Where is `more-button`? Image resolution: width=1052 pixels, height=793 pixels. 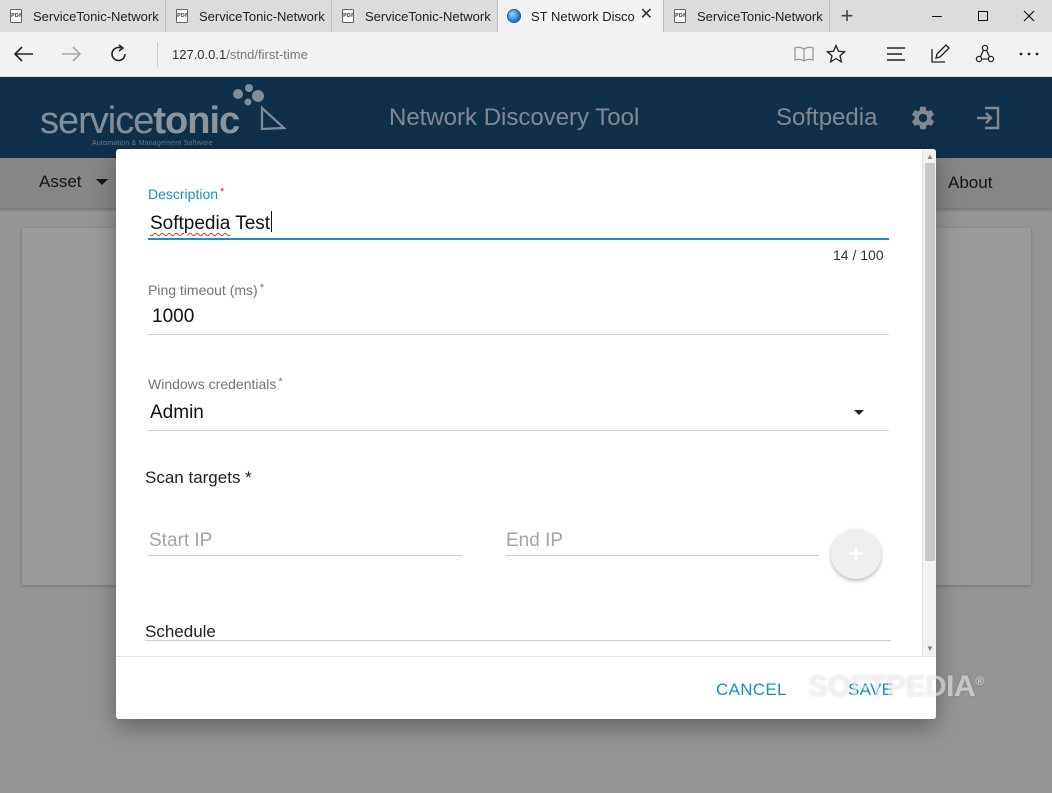 more-button is located at coordinates (1029, 54).